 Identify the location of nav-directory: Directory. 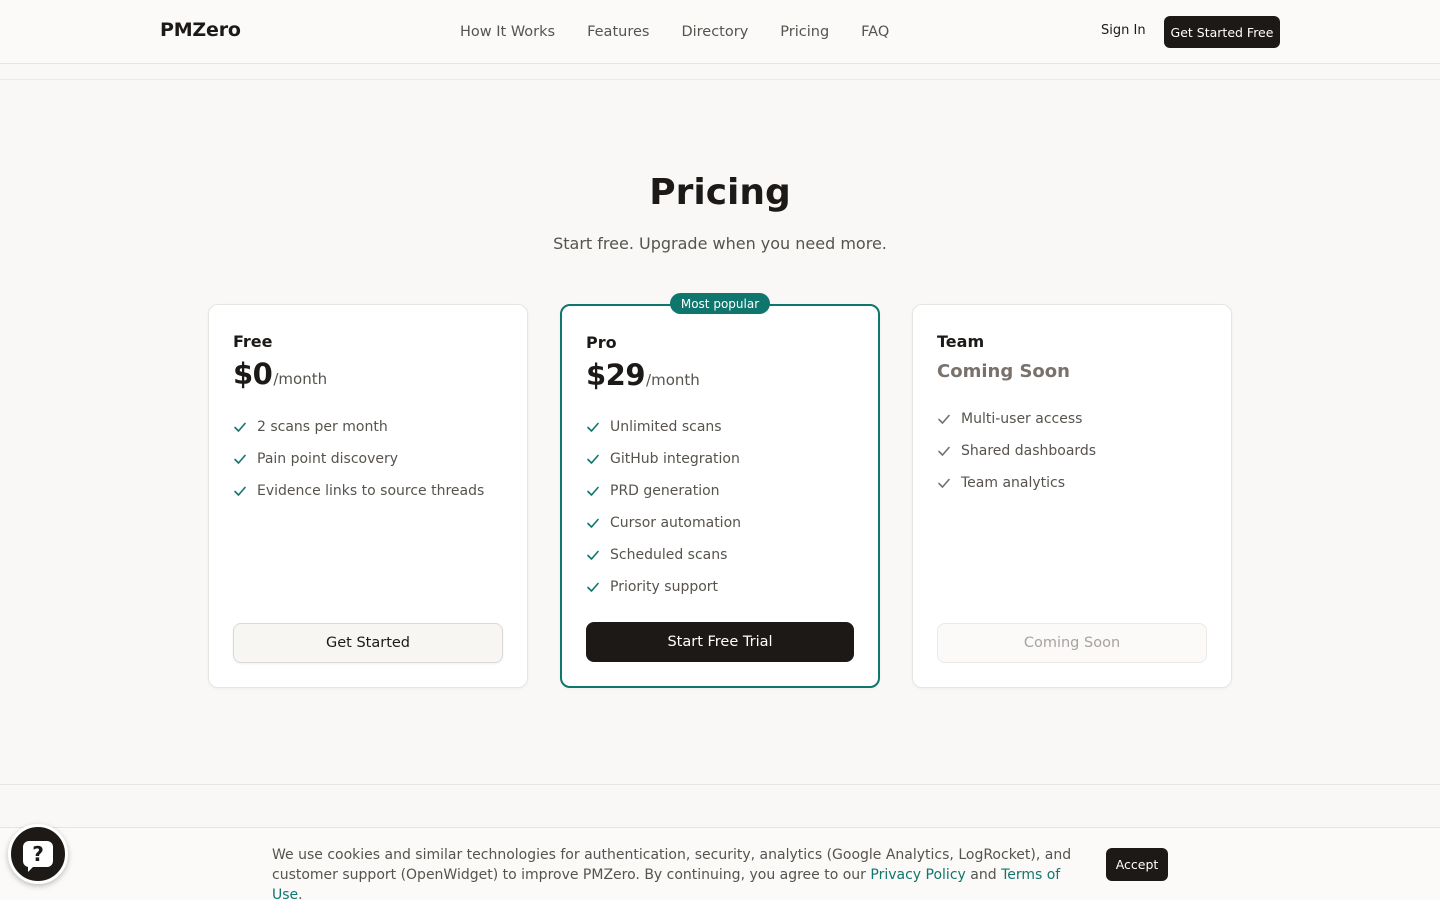
(714, 32).